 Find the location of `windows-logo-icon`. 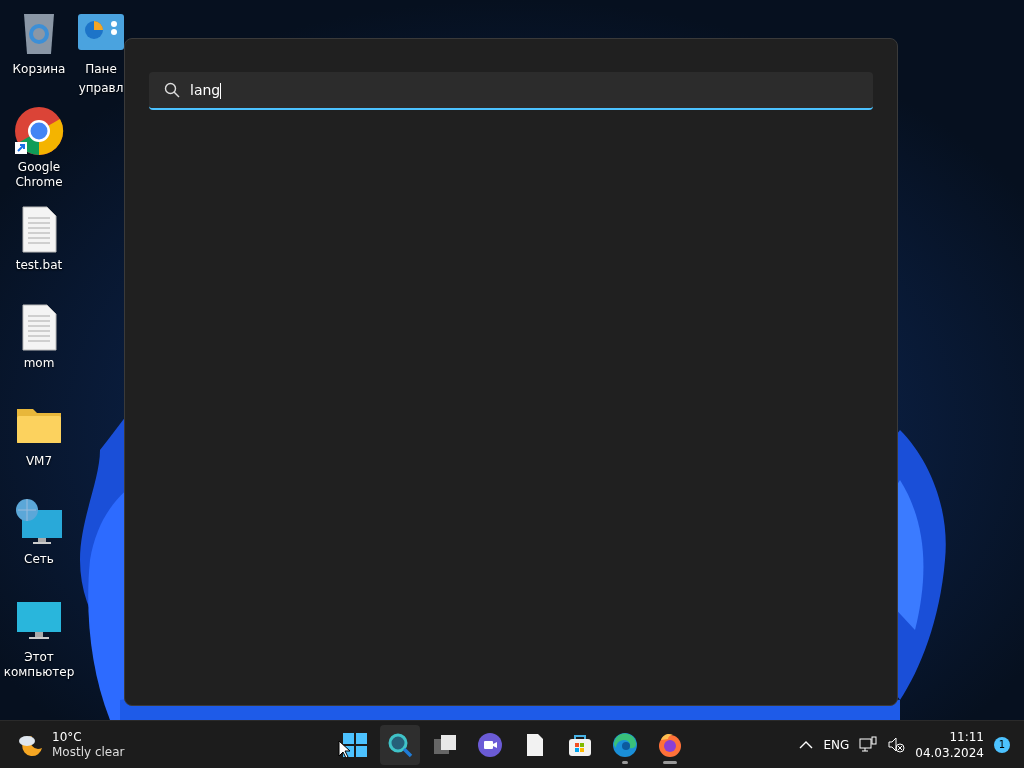

windows-logo-icon is located at coordinates (354, 744).